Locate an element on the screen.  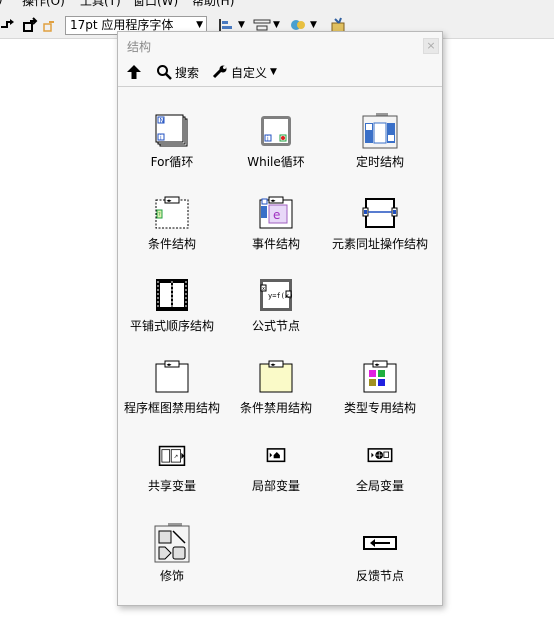
case-structure-icon: ◂▸ ? is located at coordinates (172, 212).